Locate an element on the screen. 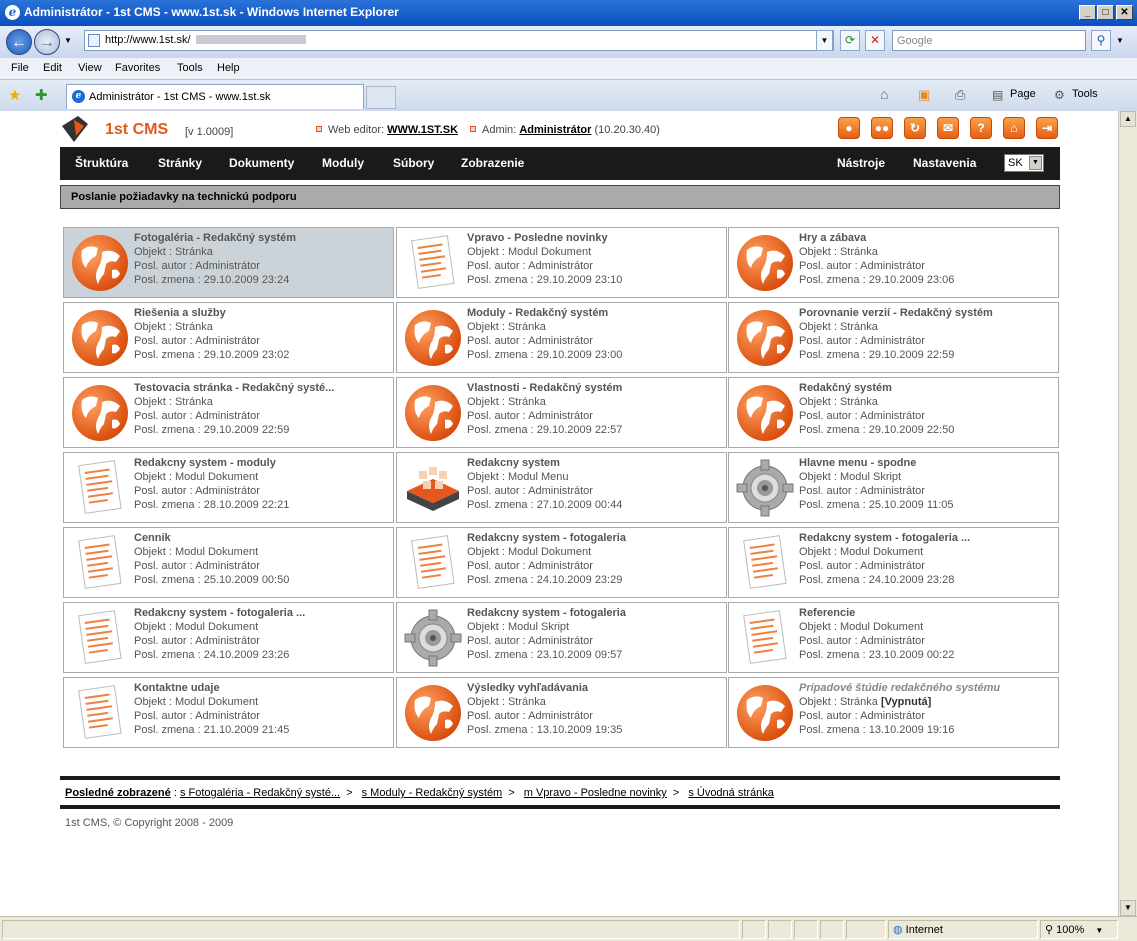  tab-active: e Administrátor - 1st CMS - www.1st.sk is located at coordinates (215, 96).